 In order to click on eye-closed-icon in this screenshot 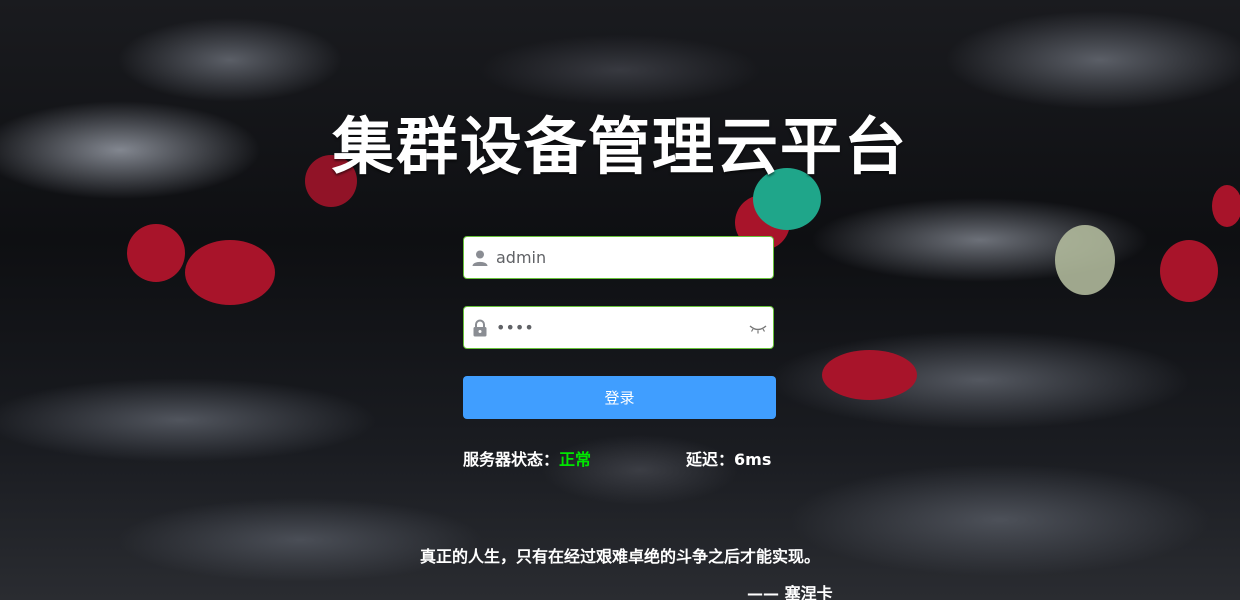, I will do `click(758, 327)`.